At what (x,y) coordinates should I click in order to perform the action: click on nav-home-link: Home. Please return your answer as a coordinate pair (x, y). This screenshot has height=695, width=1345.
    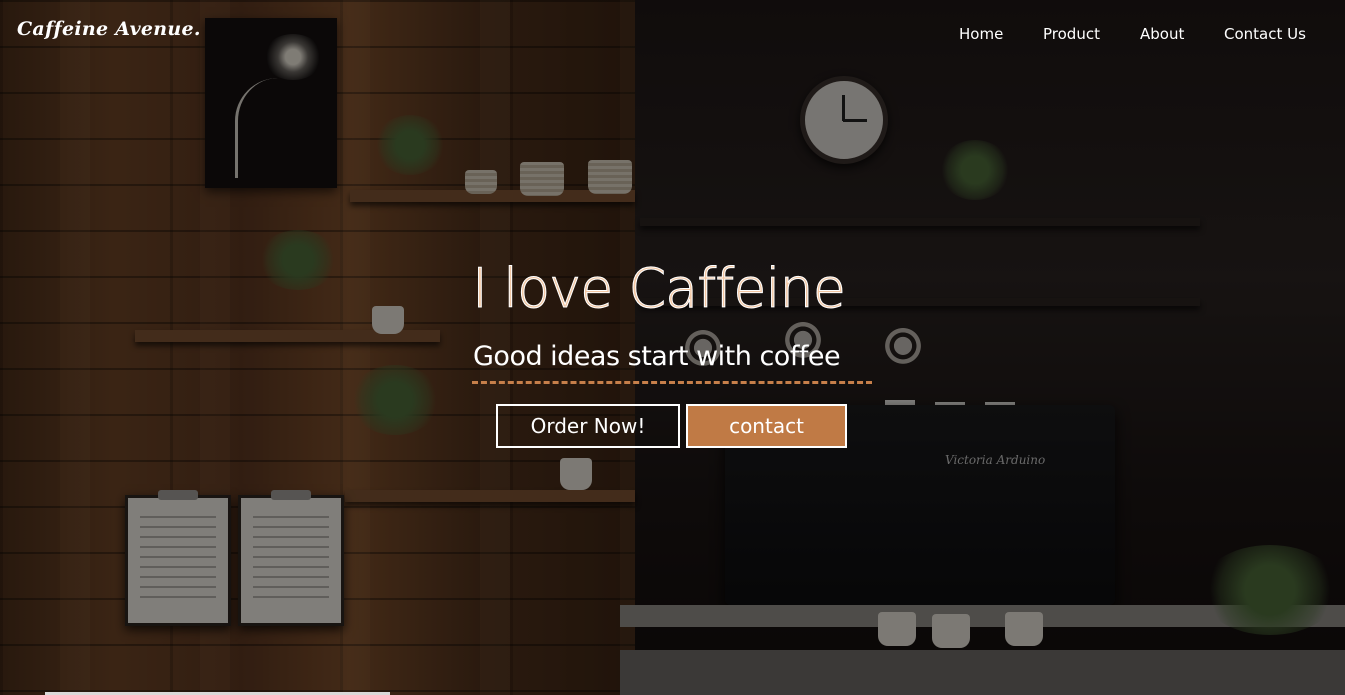
    Looking at the image, I should click on (981, 34).